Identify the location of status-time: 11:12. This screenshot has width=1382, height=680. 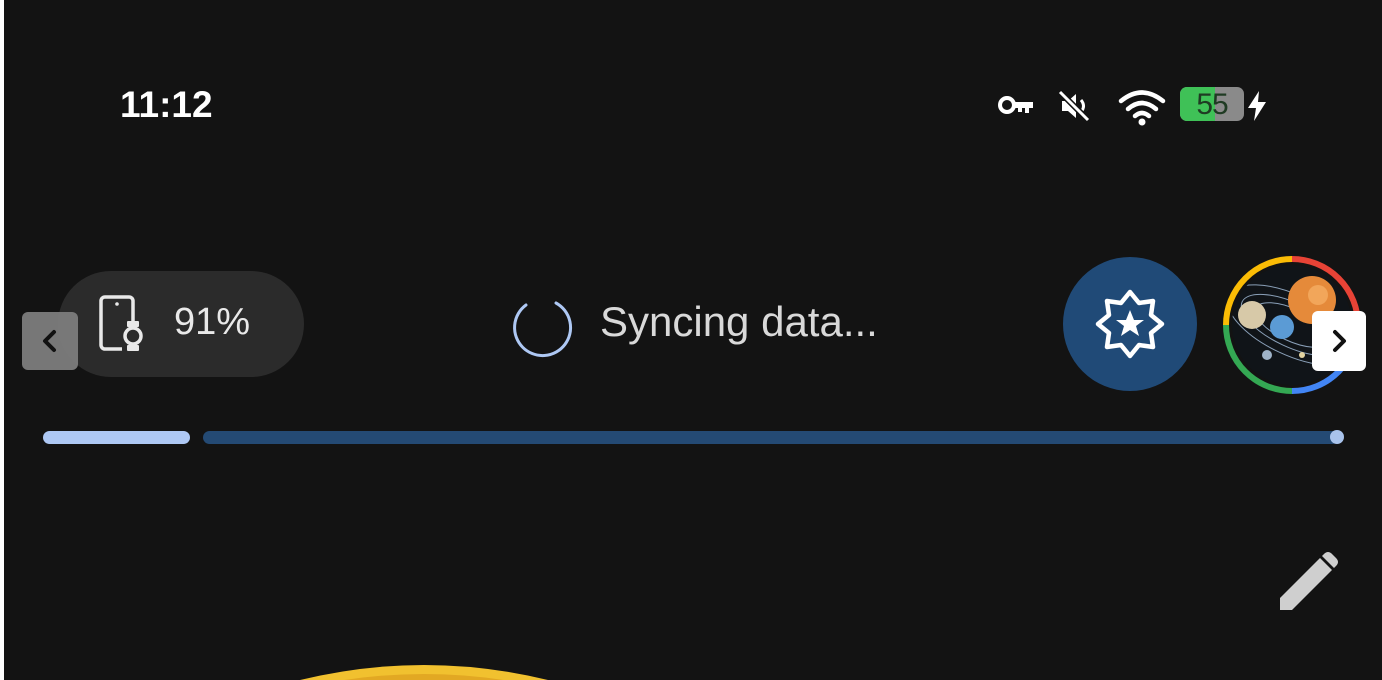
(166, 104).